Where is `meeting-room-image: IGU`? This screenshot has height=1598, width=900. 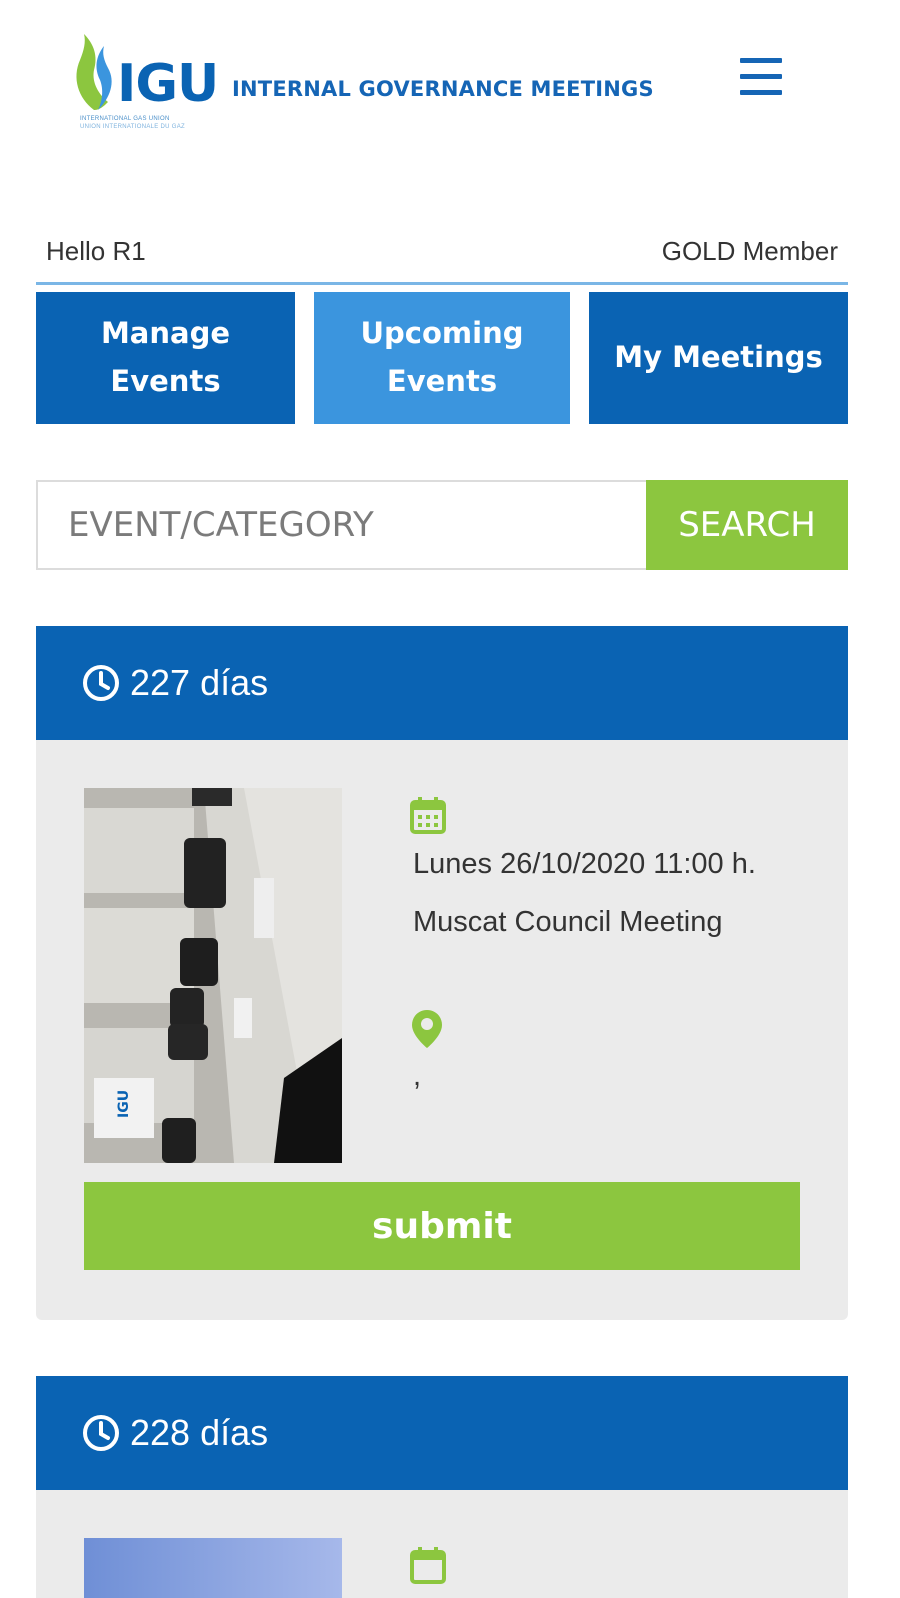
meeting-room-image: IGU is located at coordinates (213, 975).